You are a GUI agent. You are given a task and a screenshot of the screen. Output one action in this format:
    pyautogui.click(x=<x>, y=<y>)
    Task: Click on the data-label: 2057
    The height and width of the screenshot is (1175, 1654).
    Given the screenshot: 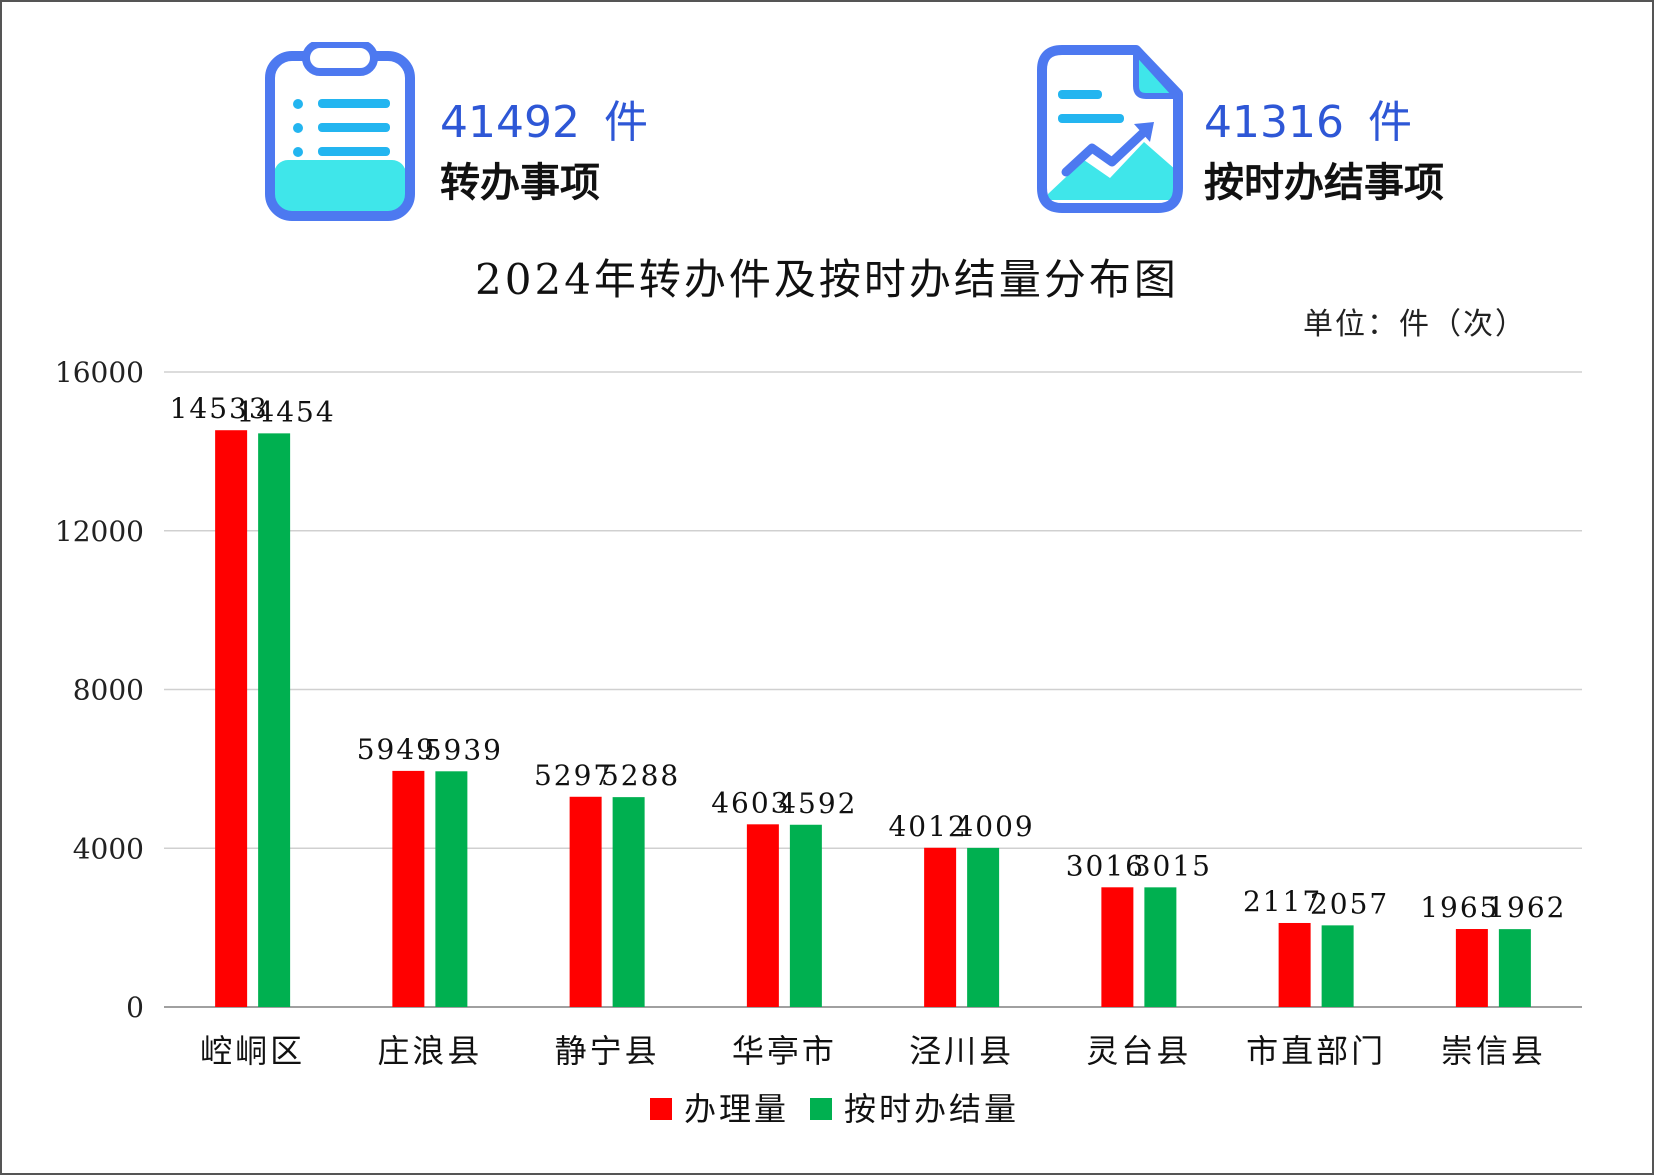 What is the action you would take?
    pyautogui.click(x=1349, y=903)
    